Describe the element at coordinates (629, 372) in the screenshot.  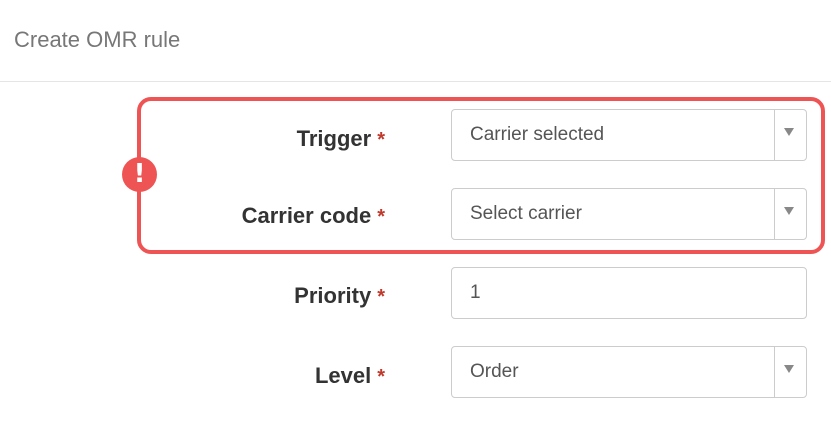
I see `level-select: Order` at that location.